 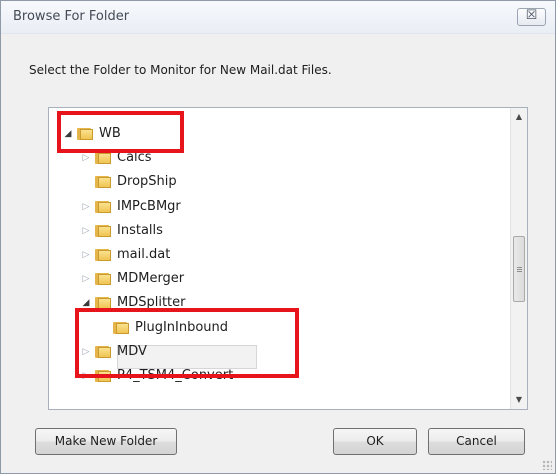 I want to click on scroll-down-arrow: ▼, so click(x=519, y=399).